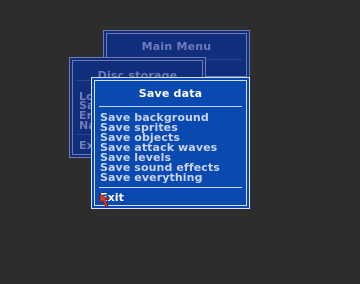 The width and height of the screenshot is (360, 284). Describe the element at coordinates (176, 46) in the screenshot. I see `main-menu-title: Main Menu` at that location.